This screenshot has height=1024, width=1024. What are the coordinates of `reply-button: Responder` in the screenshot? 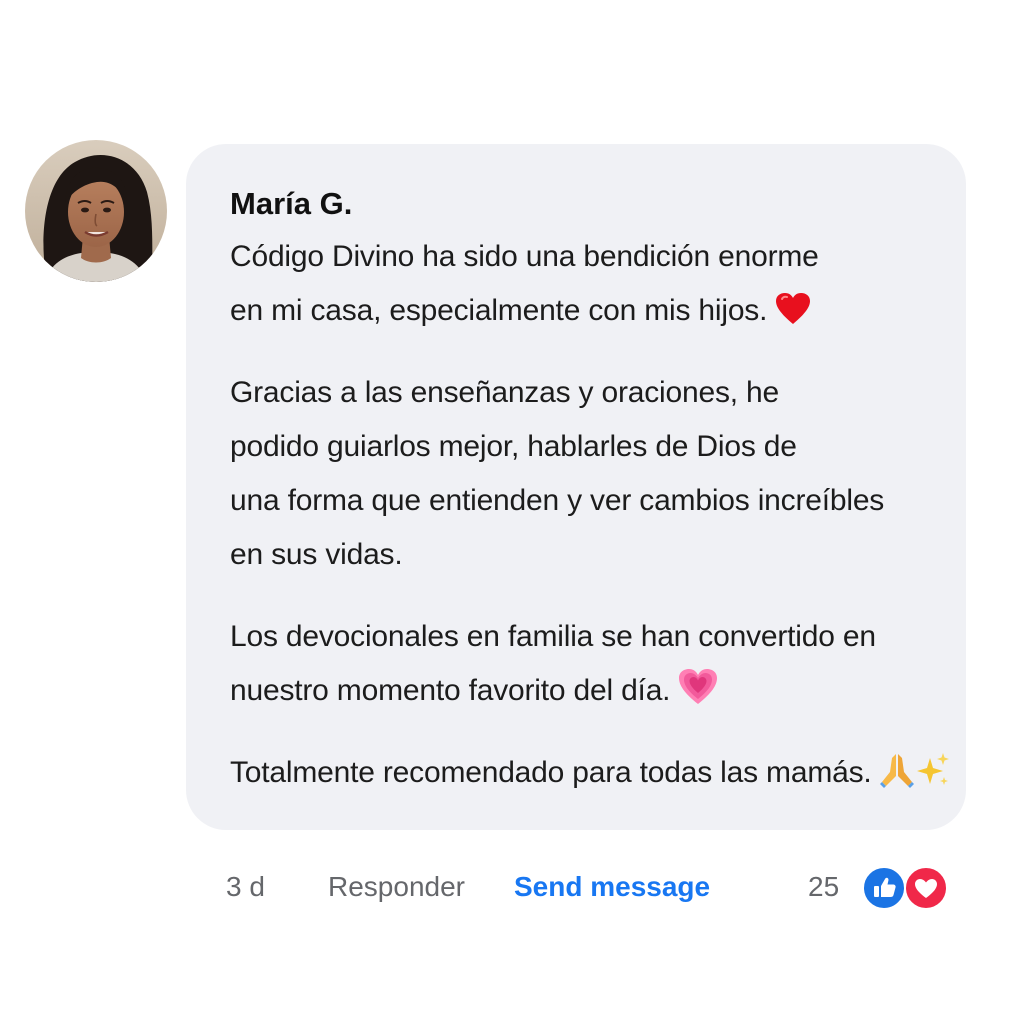 It's located at (396, 887).